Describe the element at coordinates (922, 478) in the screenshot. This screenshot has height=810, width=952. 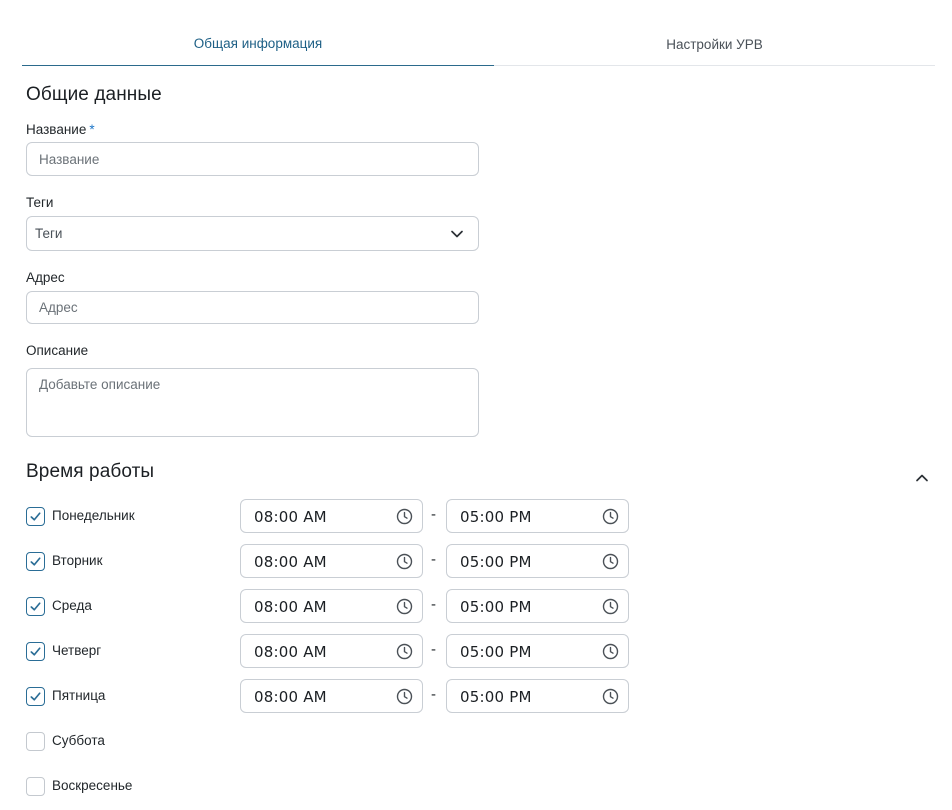
I see `chevron-up-icon` at that location.